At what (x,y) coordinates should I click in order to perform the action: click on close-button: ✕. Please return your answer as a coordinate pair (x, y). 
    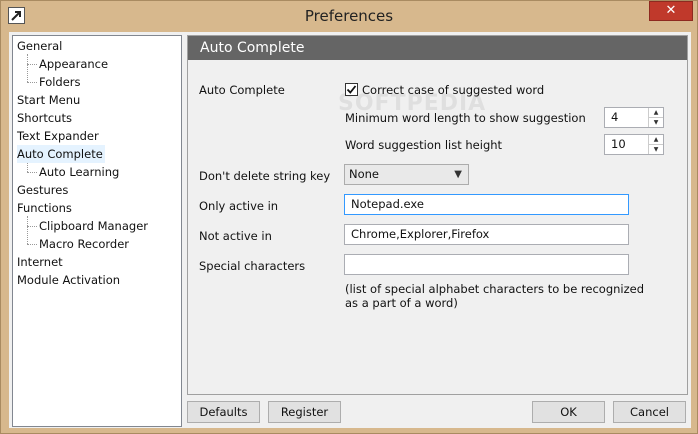
    Looking at the image, I should click on (671, 11).